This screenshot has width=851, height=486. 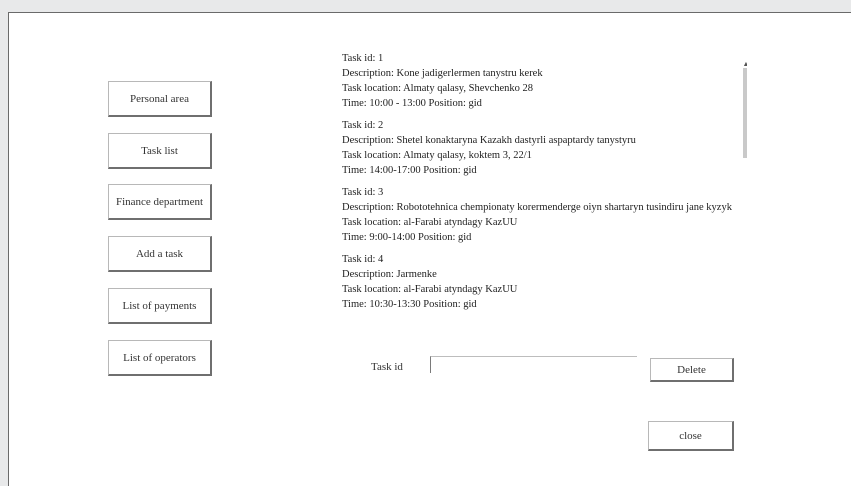 What do you see at coordinates (744, 338) in the screenshot?
I see `scroll-down-icon: ▼` at bounding box center [744, 338].